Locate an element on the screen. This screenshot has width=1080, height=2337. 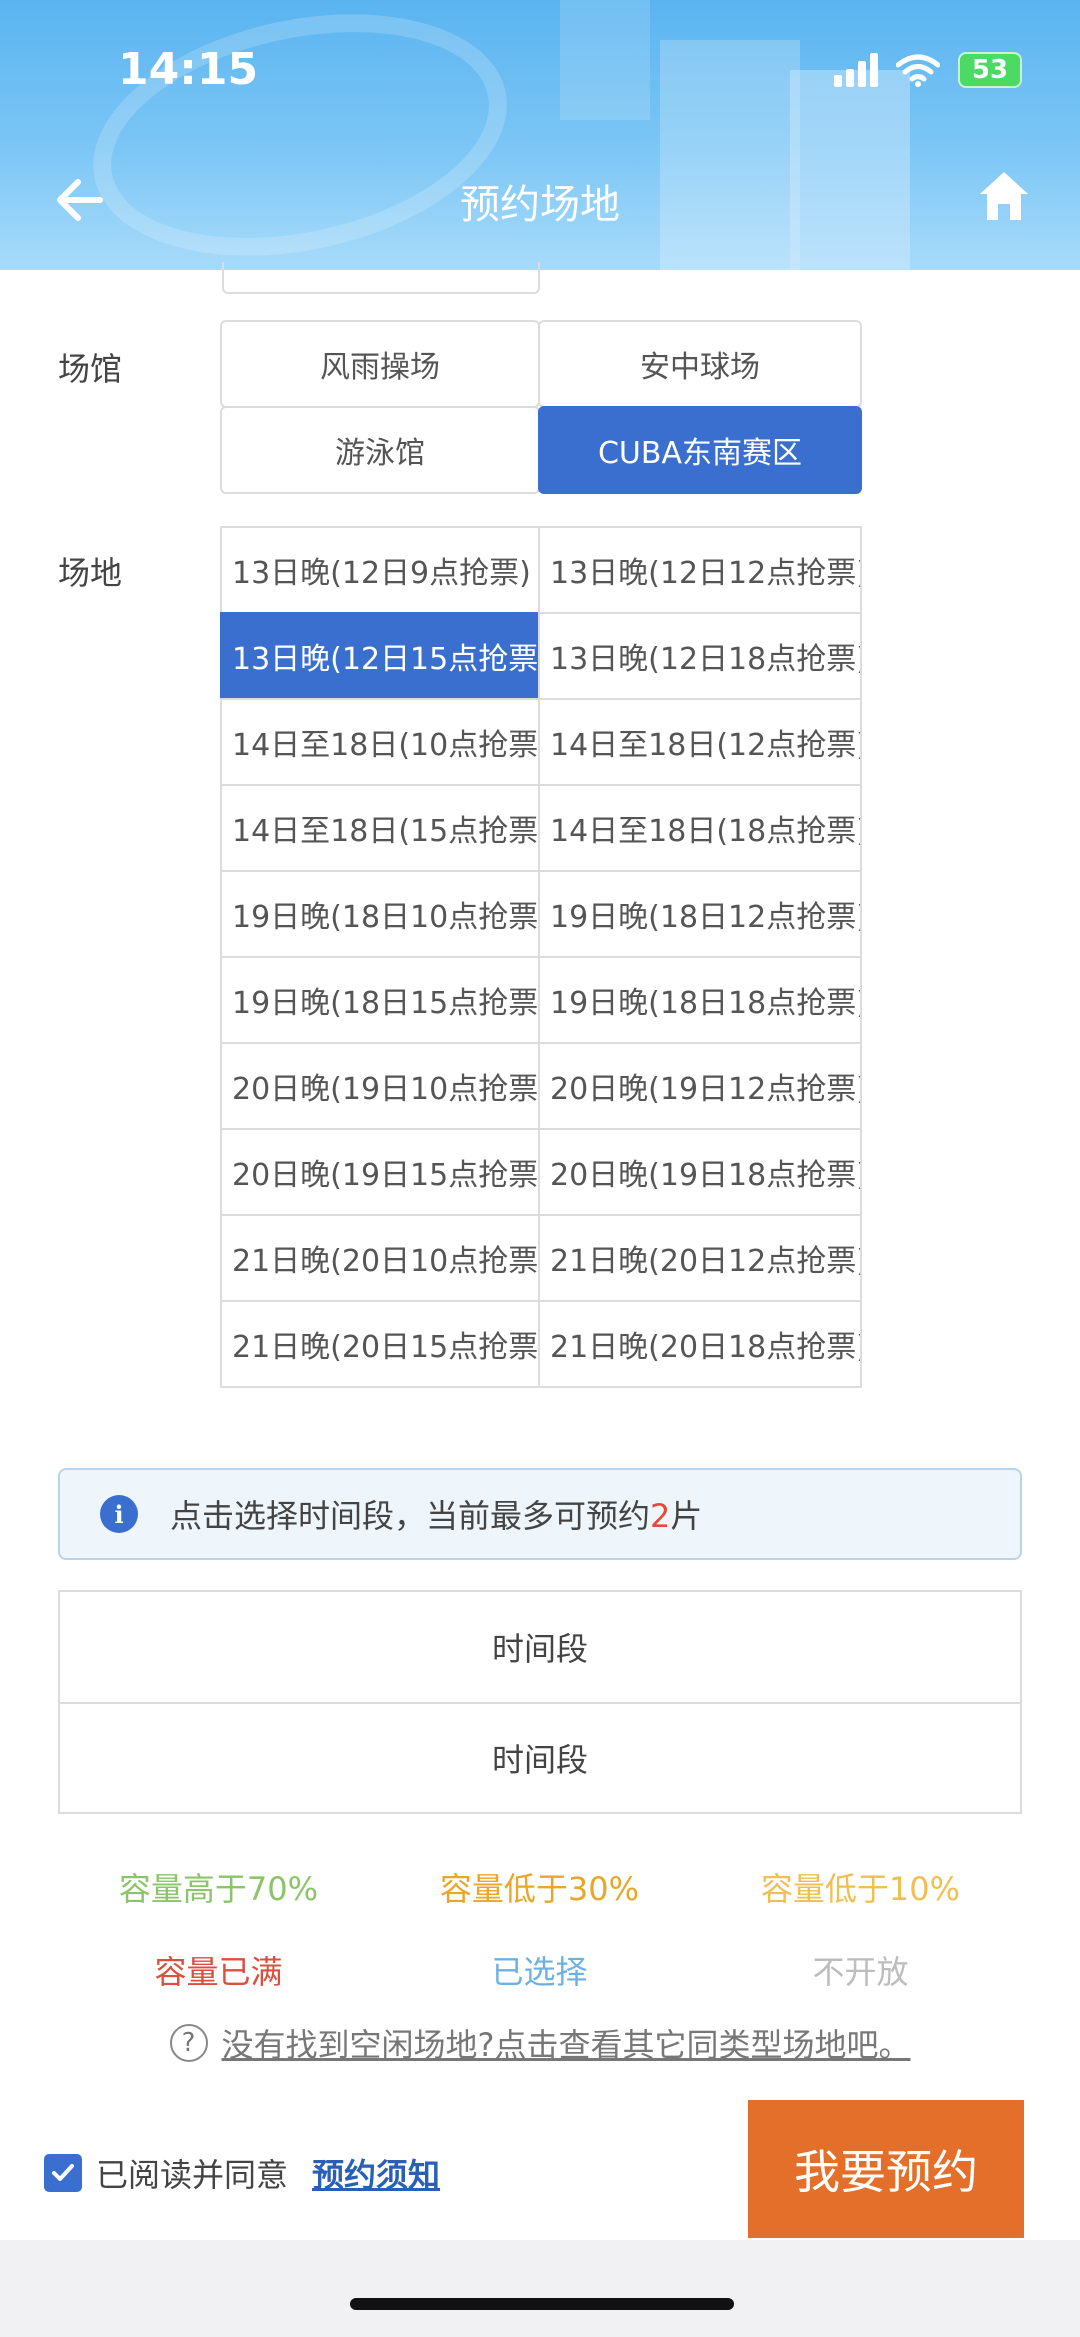
bottom-safe-area is located at coordinates (540, 2288).